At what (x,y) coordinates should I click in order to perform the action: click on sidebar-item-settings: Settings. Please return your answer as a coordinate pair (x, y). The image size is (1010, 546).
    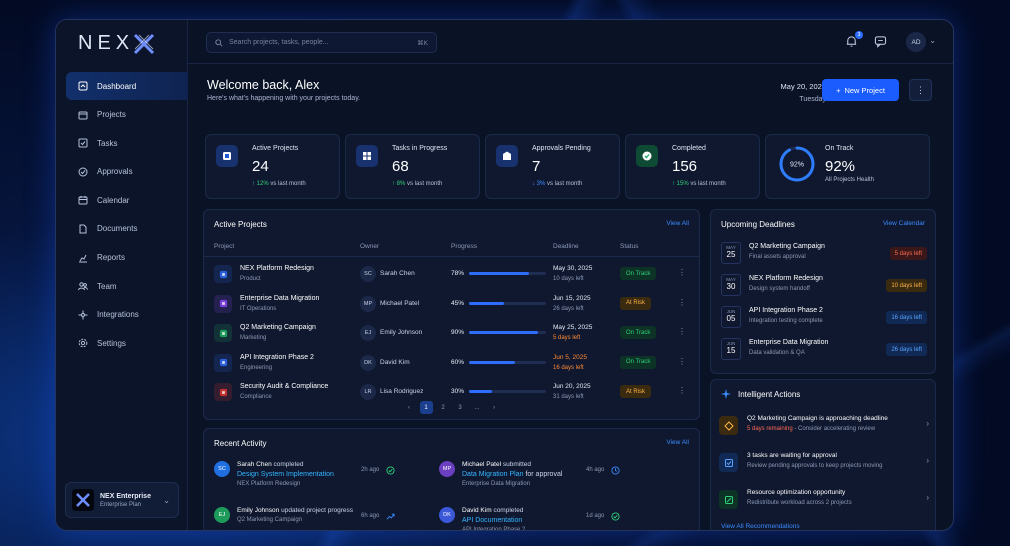
    Looking at the image, I should click on (127, 343).